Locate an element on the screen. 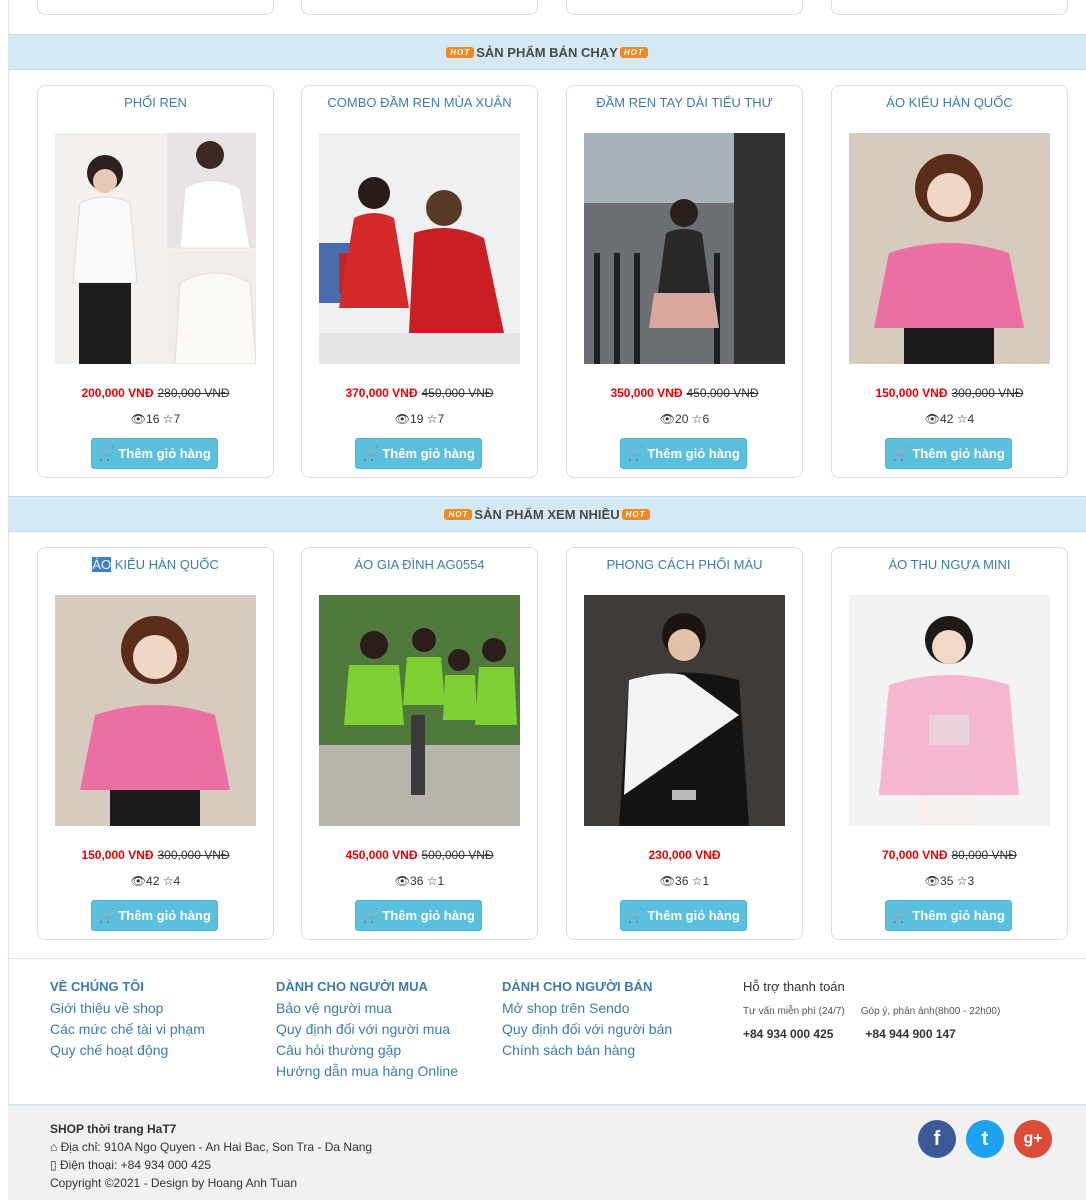 The height and width of the screenshot is (1200, 1086). new-price: 150,000 VNĐ is located at coordinates (911, 393).